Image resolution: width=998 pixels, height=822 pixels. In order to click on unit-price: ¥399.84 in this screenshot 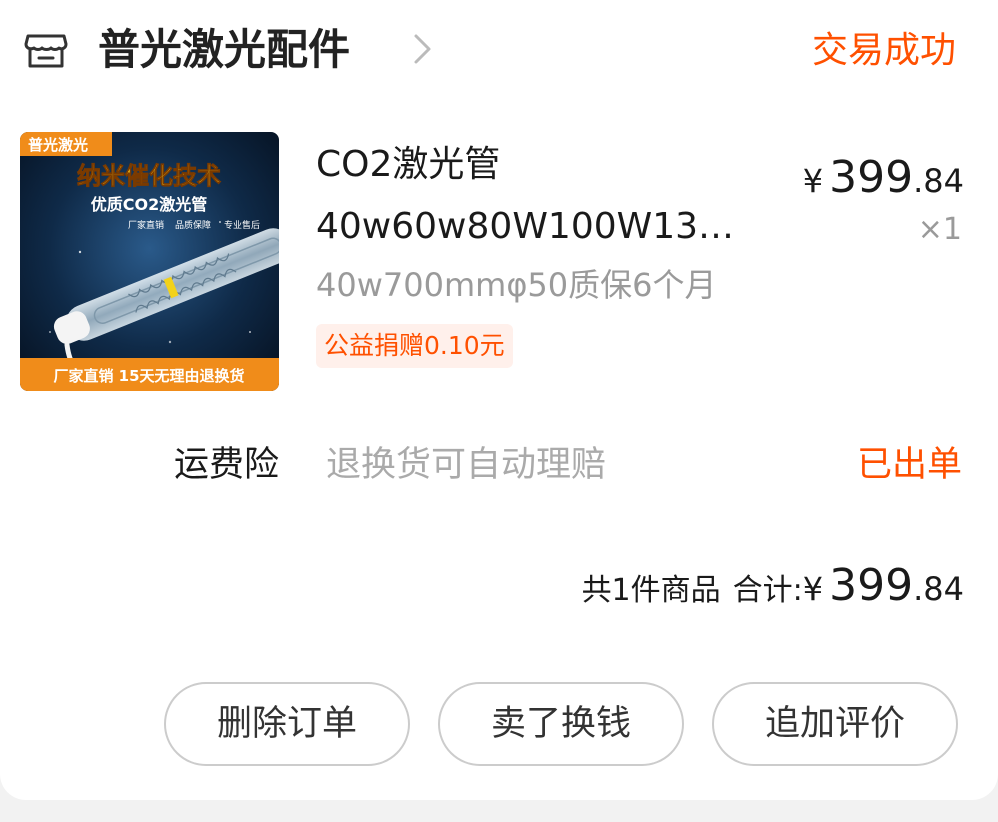, I will do `click(883, 182)`.